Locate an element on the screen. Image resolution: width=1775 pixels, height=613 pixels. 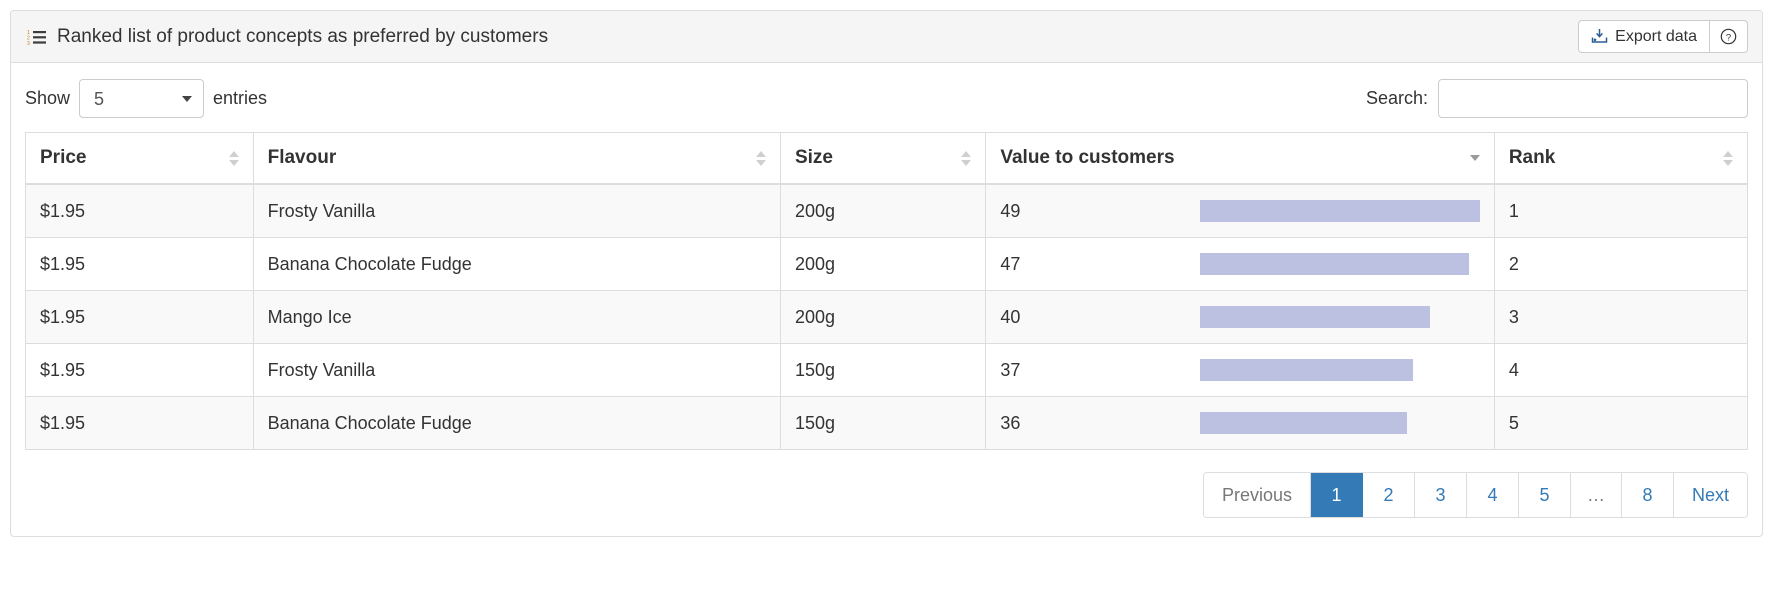
table-controls: Show 5 entries Search: is located at coordinates (886, 98).